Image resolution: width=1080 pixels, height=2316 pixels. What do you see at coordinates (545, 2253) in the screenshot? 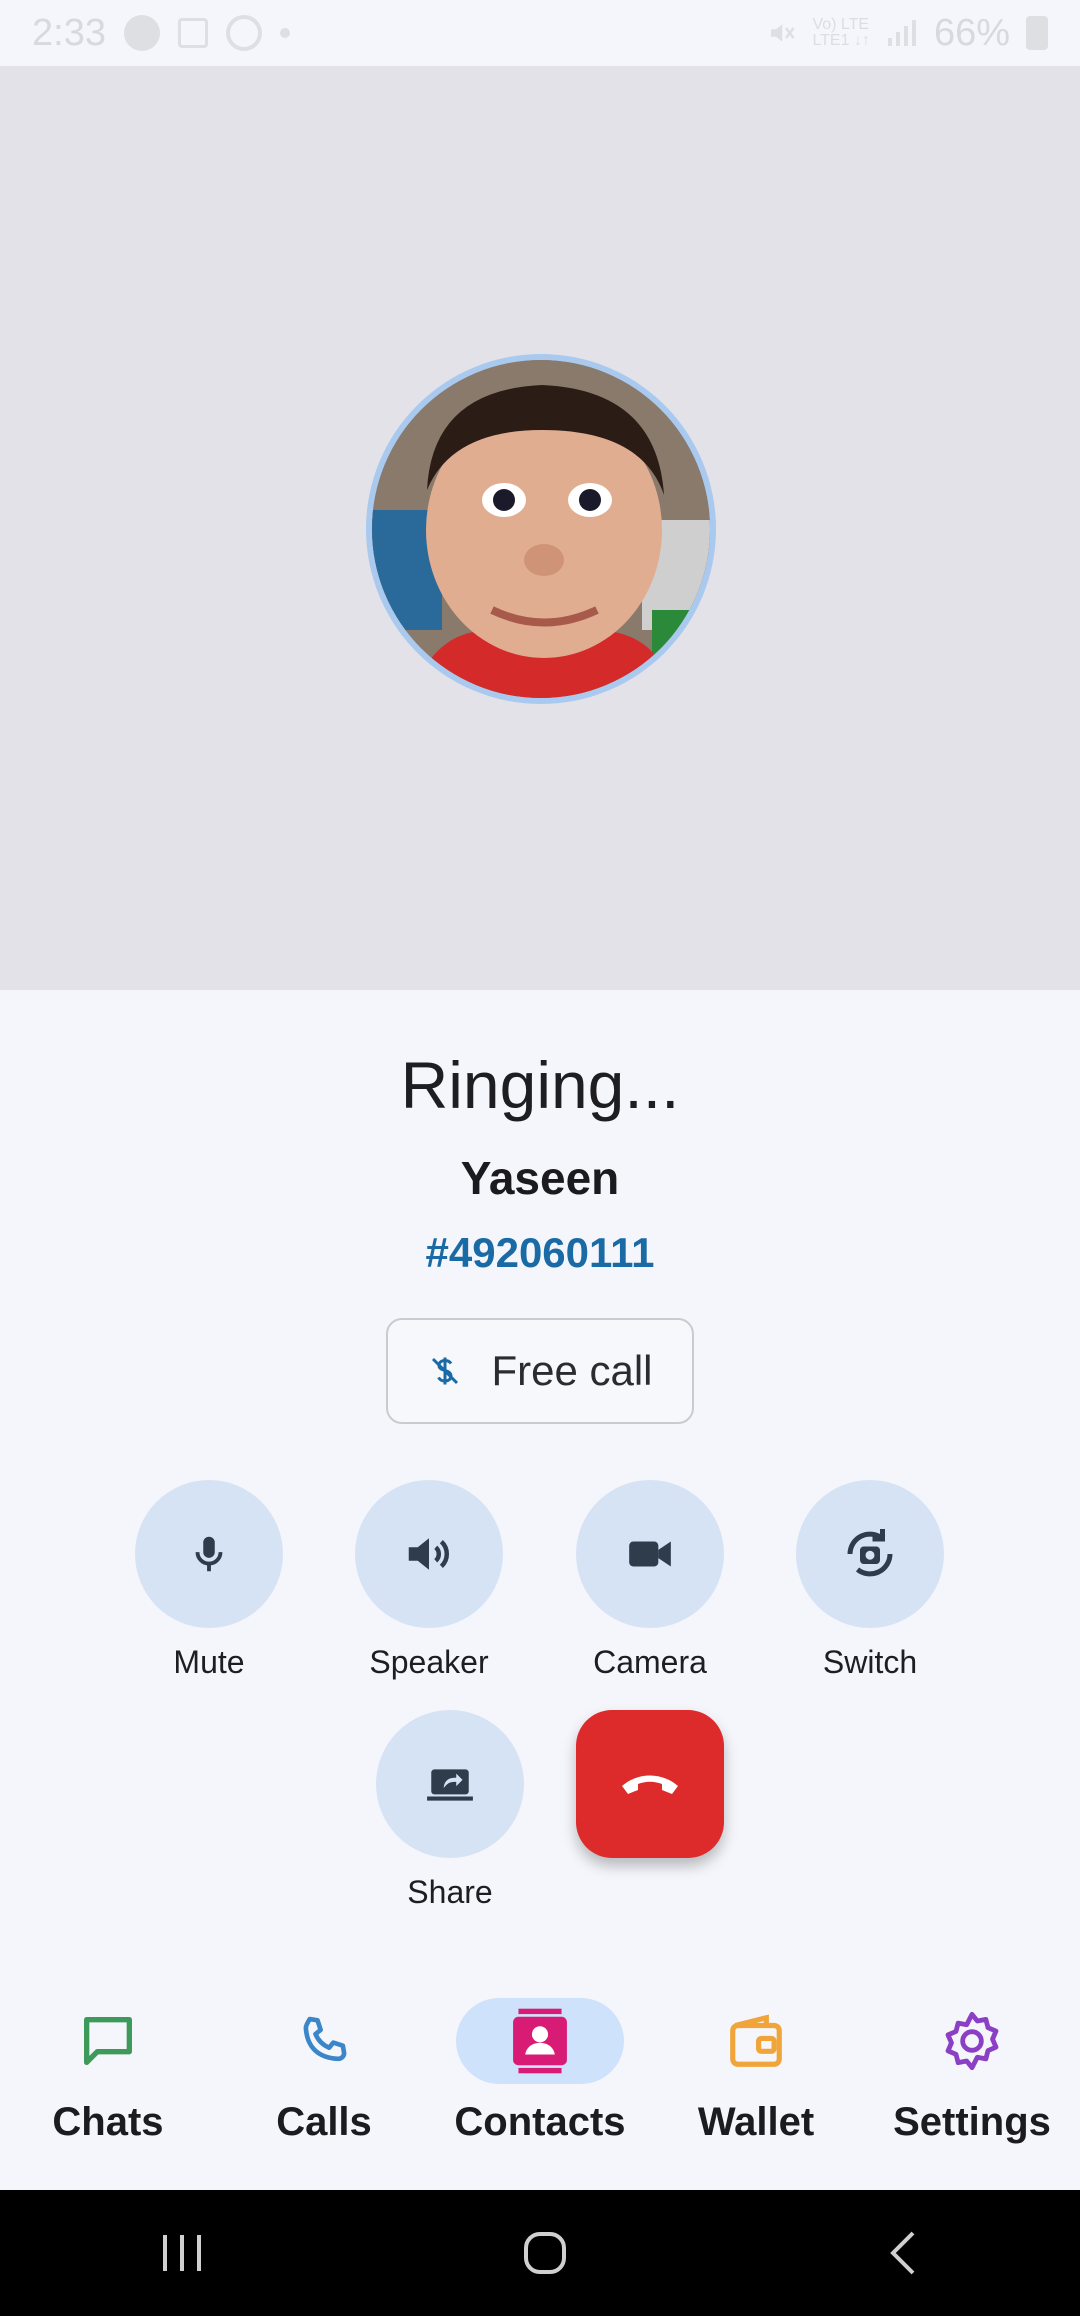
I see `home-icon` at bounding box center [545, 2253].